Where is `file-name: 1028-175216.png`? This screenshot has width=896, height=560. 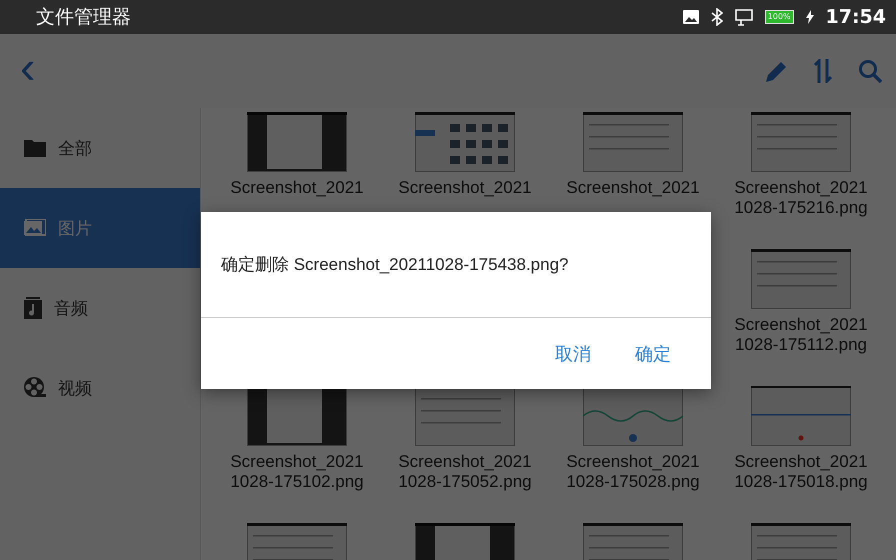 file-name: 1028-175216.png is located at coordinates (801, 208).